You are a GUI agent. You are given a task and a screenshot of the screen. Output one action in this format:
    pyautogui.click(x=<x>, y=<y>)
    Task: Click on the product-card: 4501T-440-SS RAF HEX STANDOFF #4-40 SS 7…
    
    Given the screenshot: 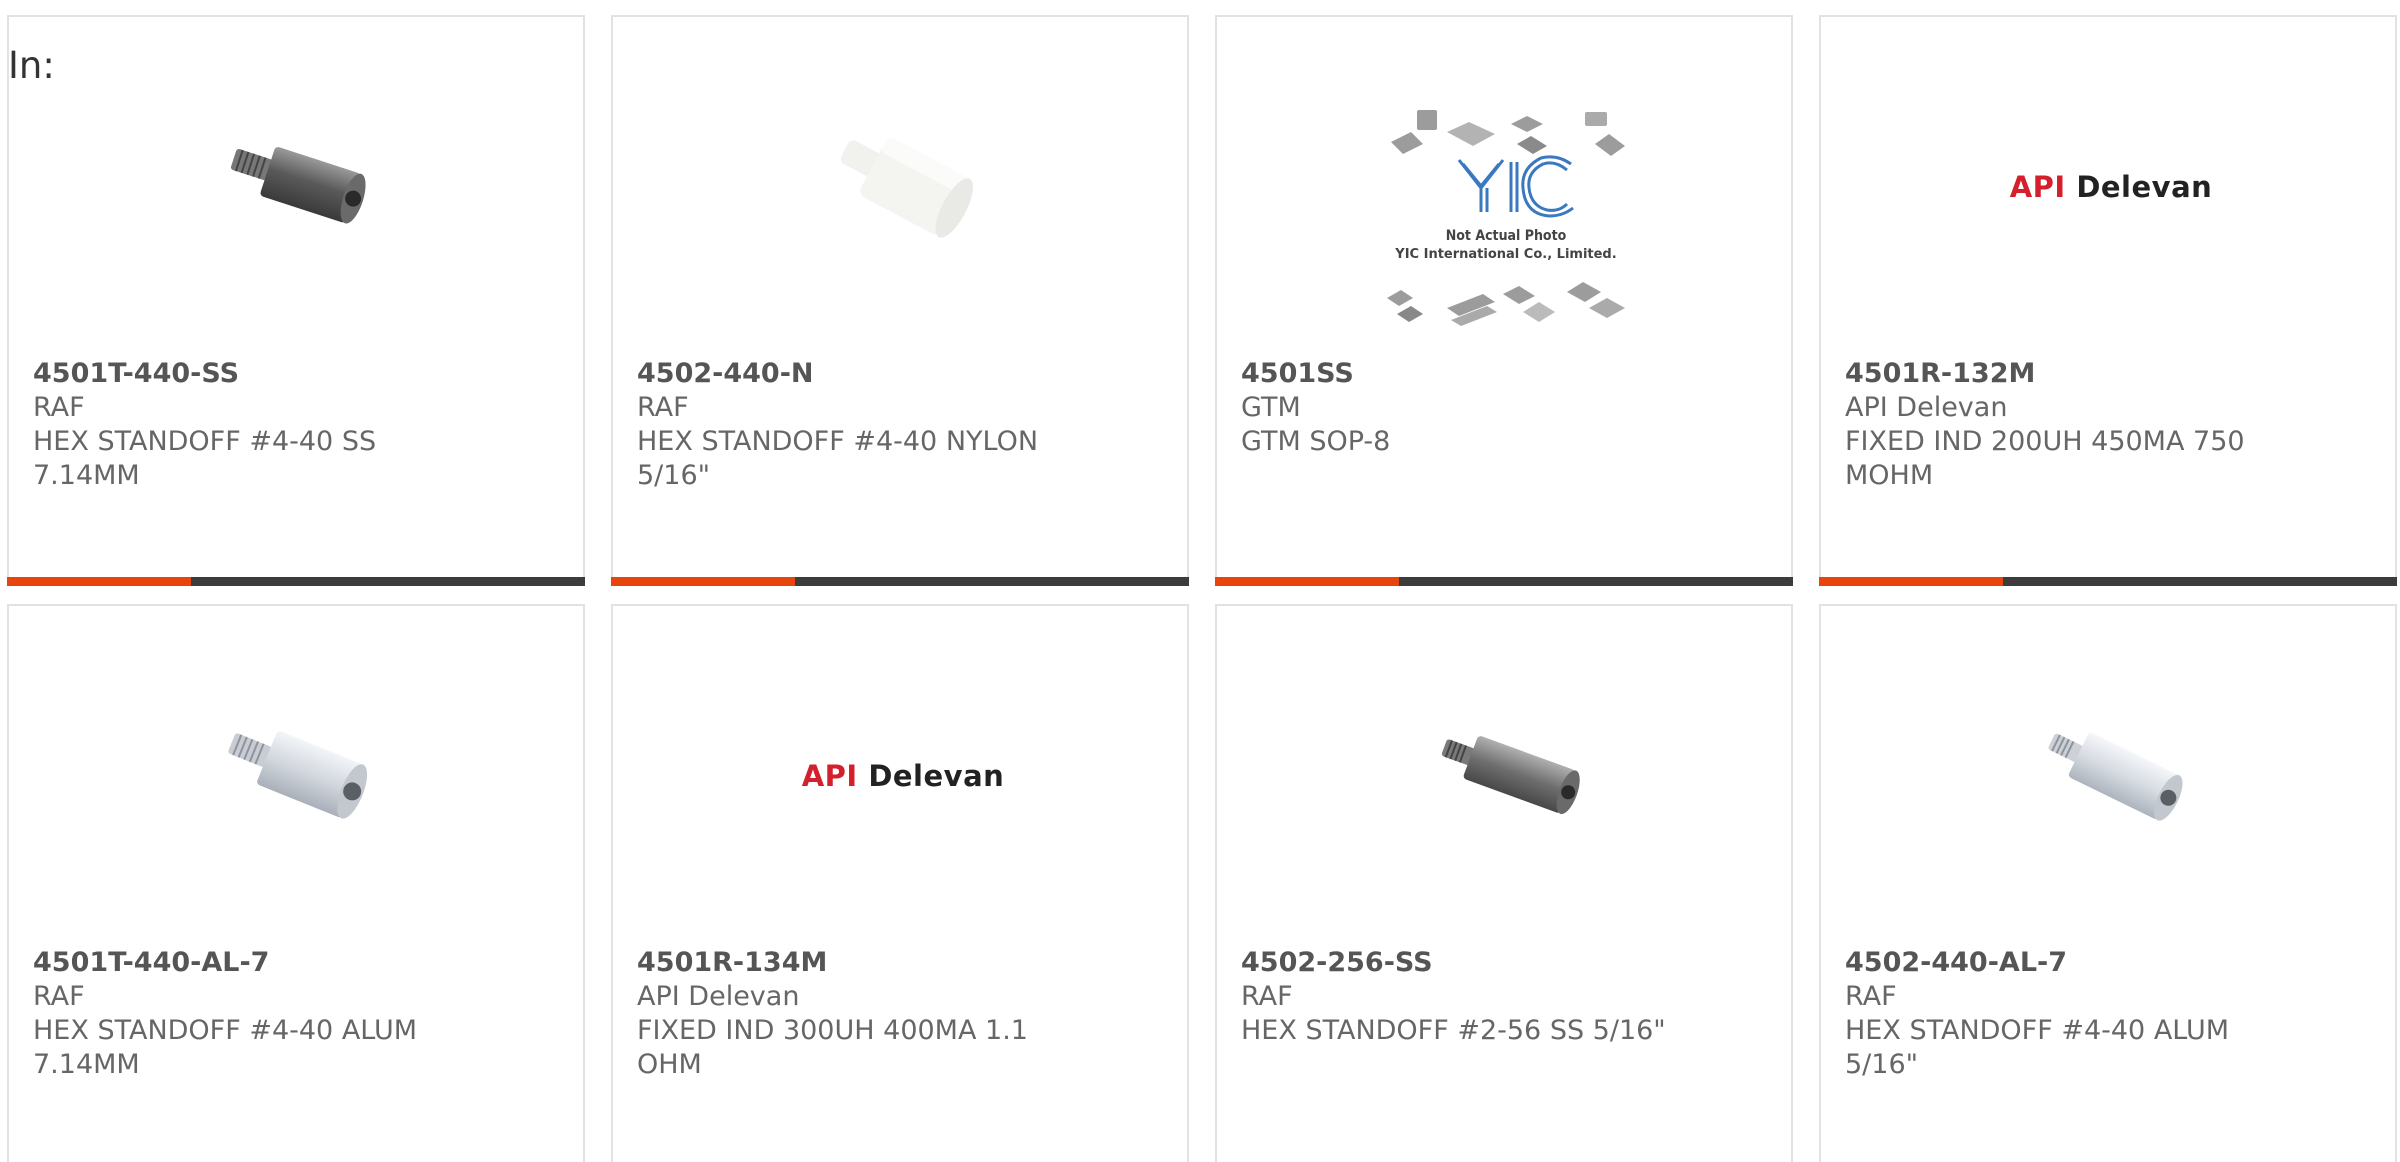 What is the action you would take?
    pyautogui.click(x=296, y=300)
    